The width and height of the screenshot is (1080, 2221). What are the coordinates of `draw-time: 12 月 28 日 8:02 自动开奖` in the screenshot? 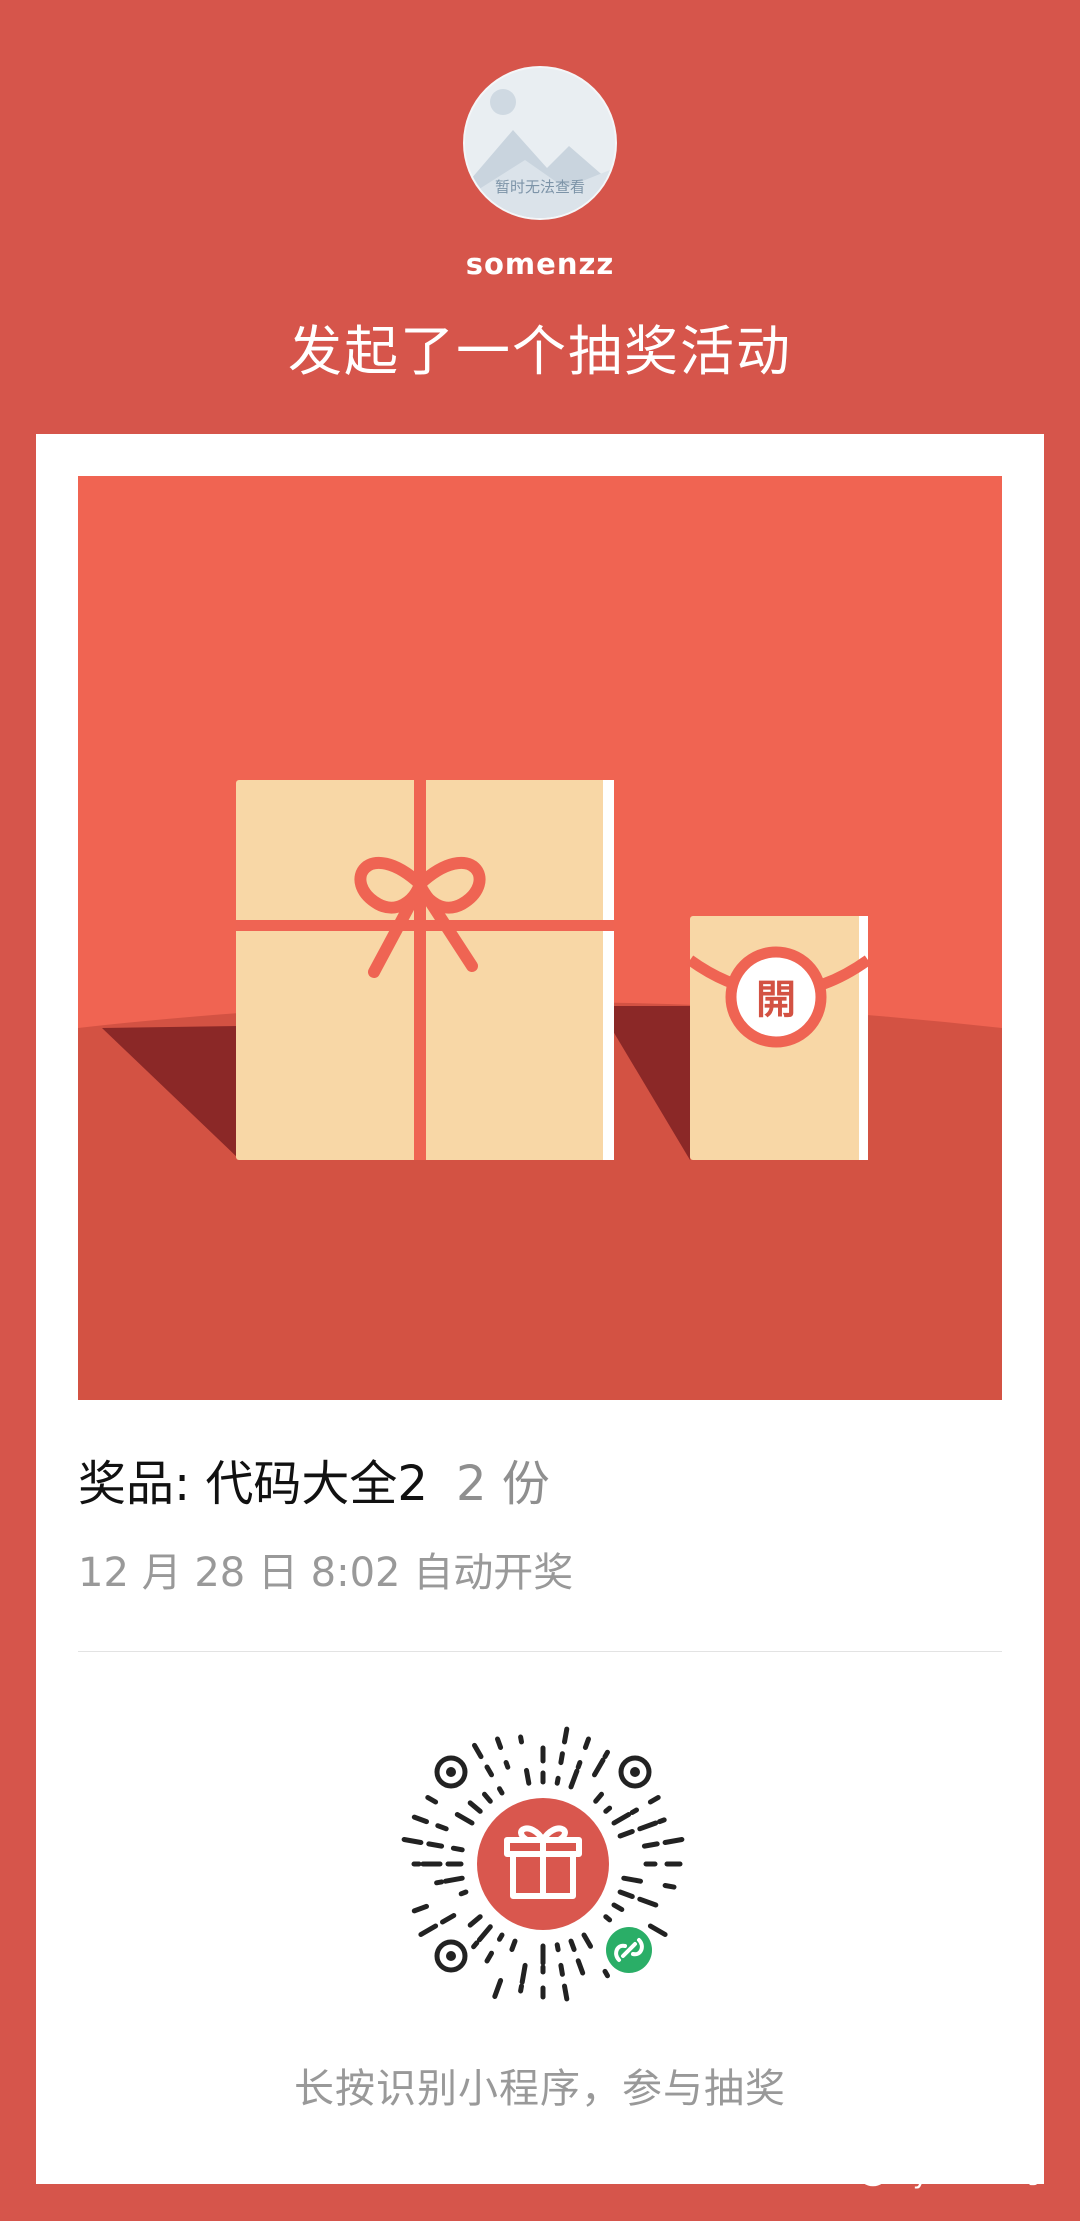 It's located at (326, 1573).